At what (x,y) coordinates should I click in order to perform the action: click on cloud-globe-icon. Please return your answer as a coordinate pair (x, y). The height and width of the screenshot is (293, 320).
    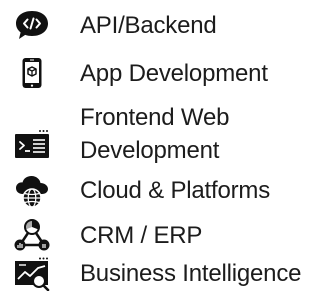
    Looking at the image, I should click on (32, 191).